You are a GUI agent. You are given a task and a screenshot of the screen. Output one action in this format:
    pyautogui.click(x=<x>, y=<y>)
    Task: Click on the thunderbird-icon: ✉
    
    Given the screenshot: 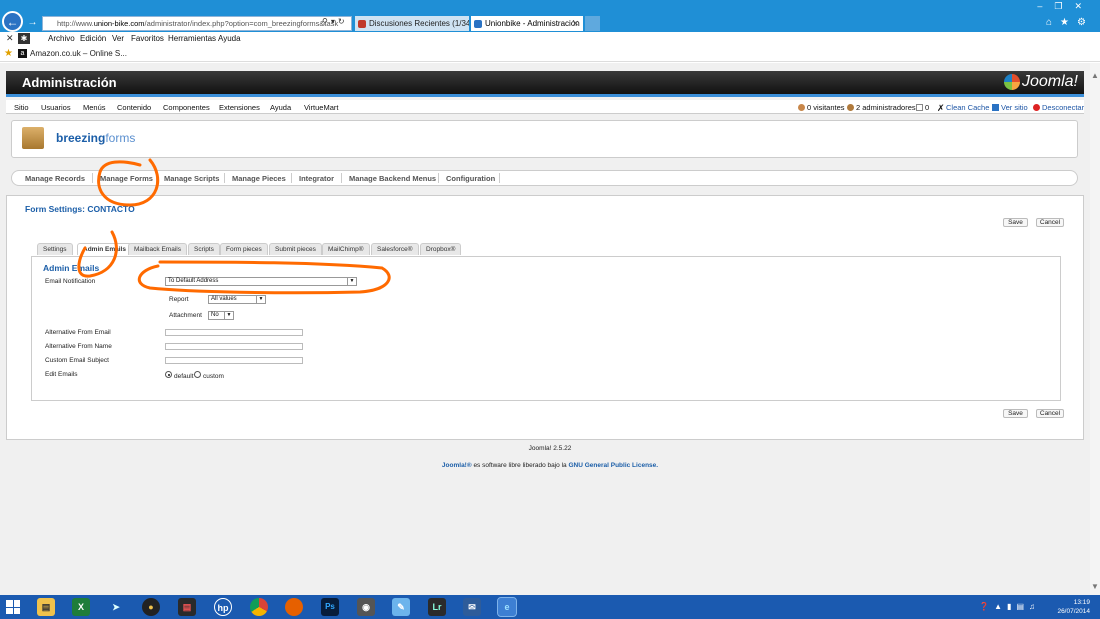 What is the action you would take?
    pyautogui.click(x=472, y=607)
    